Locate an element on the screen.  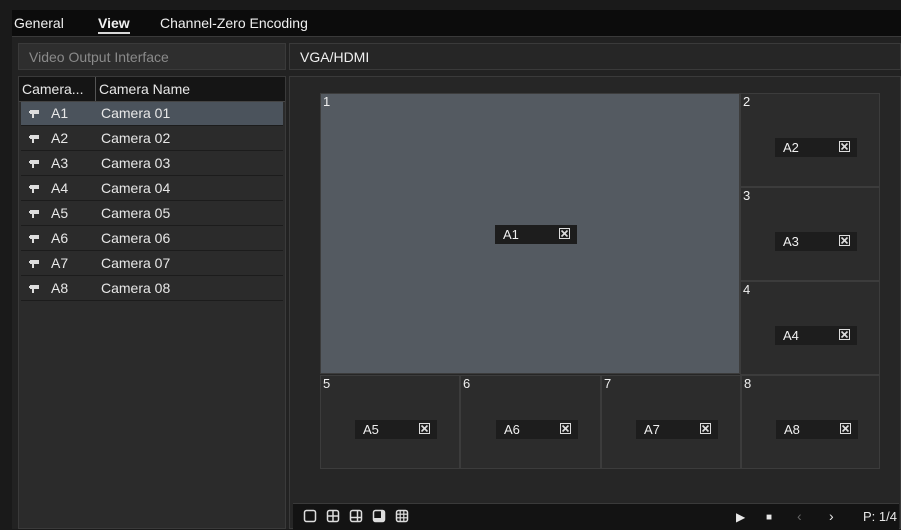
play-icon: ▶ is located at coordinates (740, 517).